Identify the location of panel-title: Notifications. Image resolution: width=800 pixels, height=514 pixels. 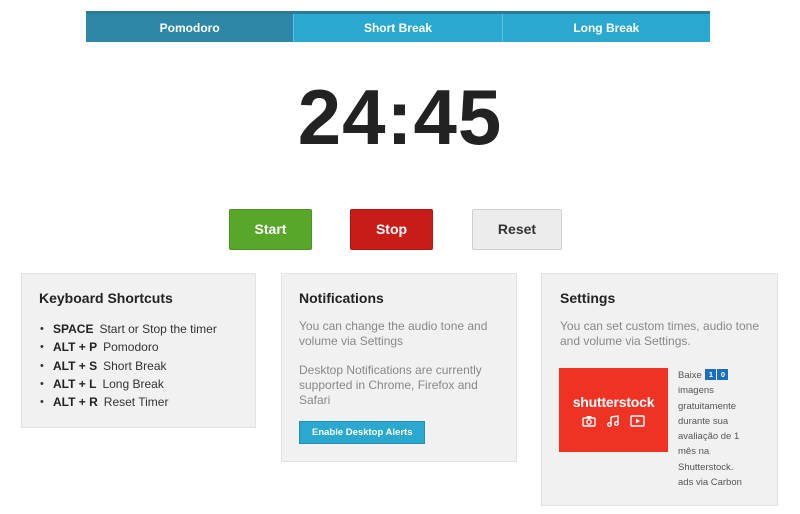
(341, 298).